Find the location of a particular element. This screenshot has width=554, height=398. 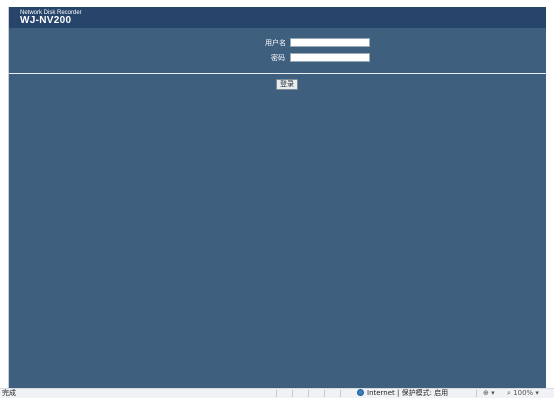

password-label: 密码 is located at coordinates (278, 58).